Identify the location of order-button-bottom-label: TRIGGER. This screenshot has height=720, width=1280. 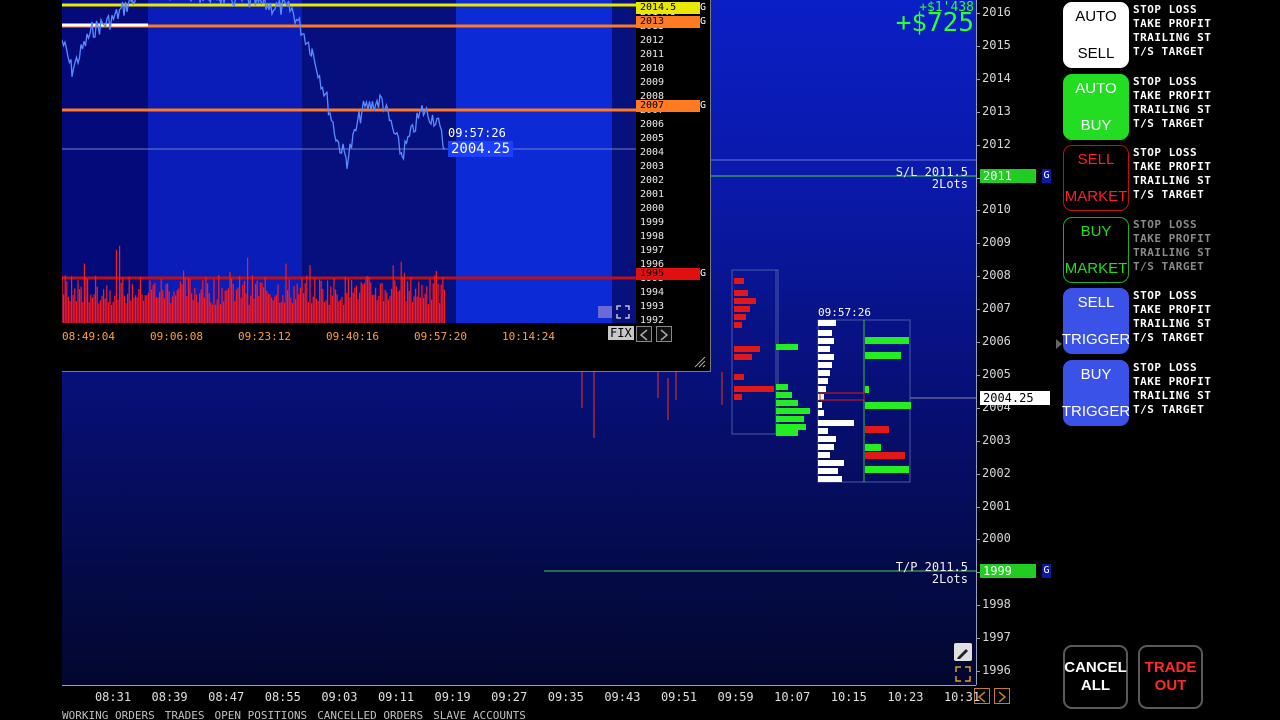
(1096, 411).